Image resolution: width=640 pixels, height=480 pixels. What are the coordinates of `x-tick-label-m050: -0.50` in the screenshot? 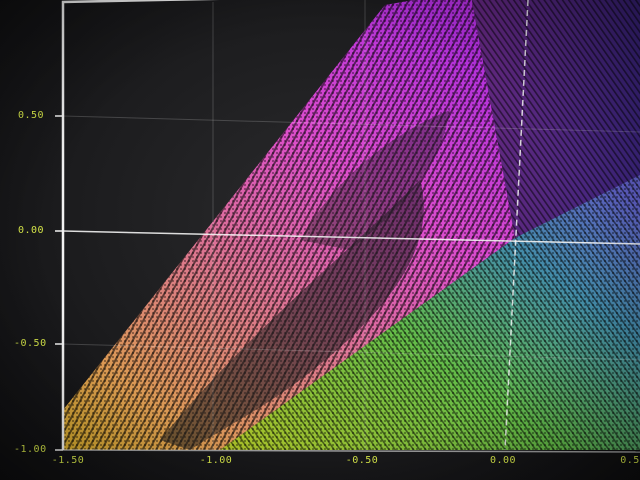 It's located at (362, 460).